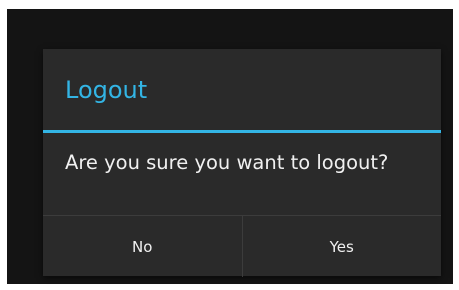  I want to click on dialog-title: Logout, so click(106, 90).